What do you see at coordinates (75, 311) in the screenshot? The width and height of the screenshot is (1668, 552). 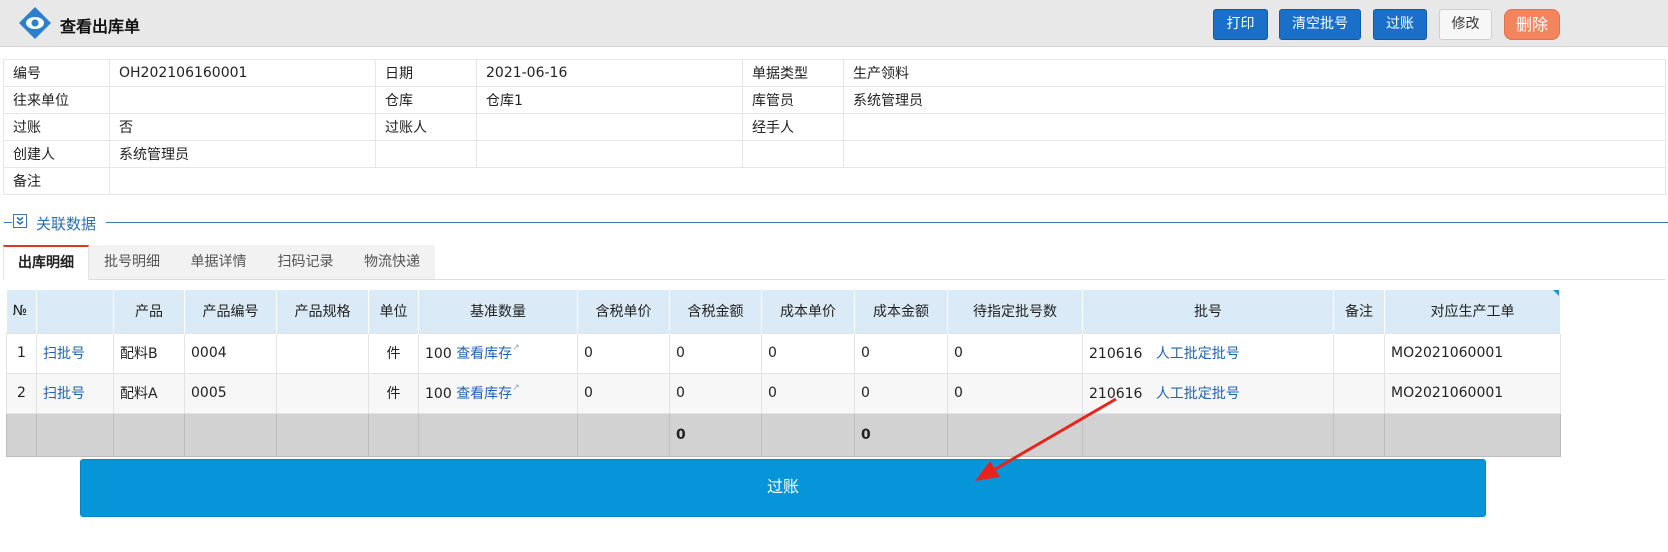 I see `col-header-action` at bounding box center [75, 311].